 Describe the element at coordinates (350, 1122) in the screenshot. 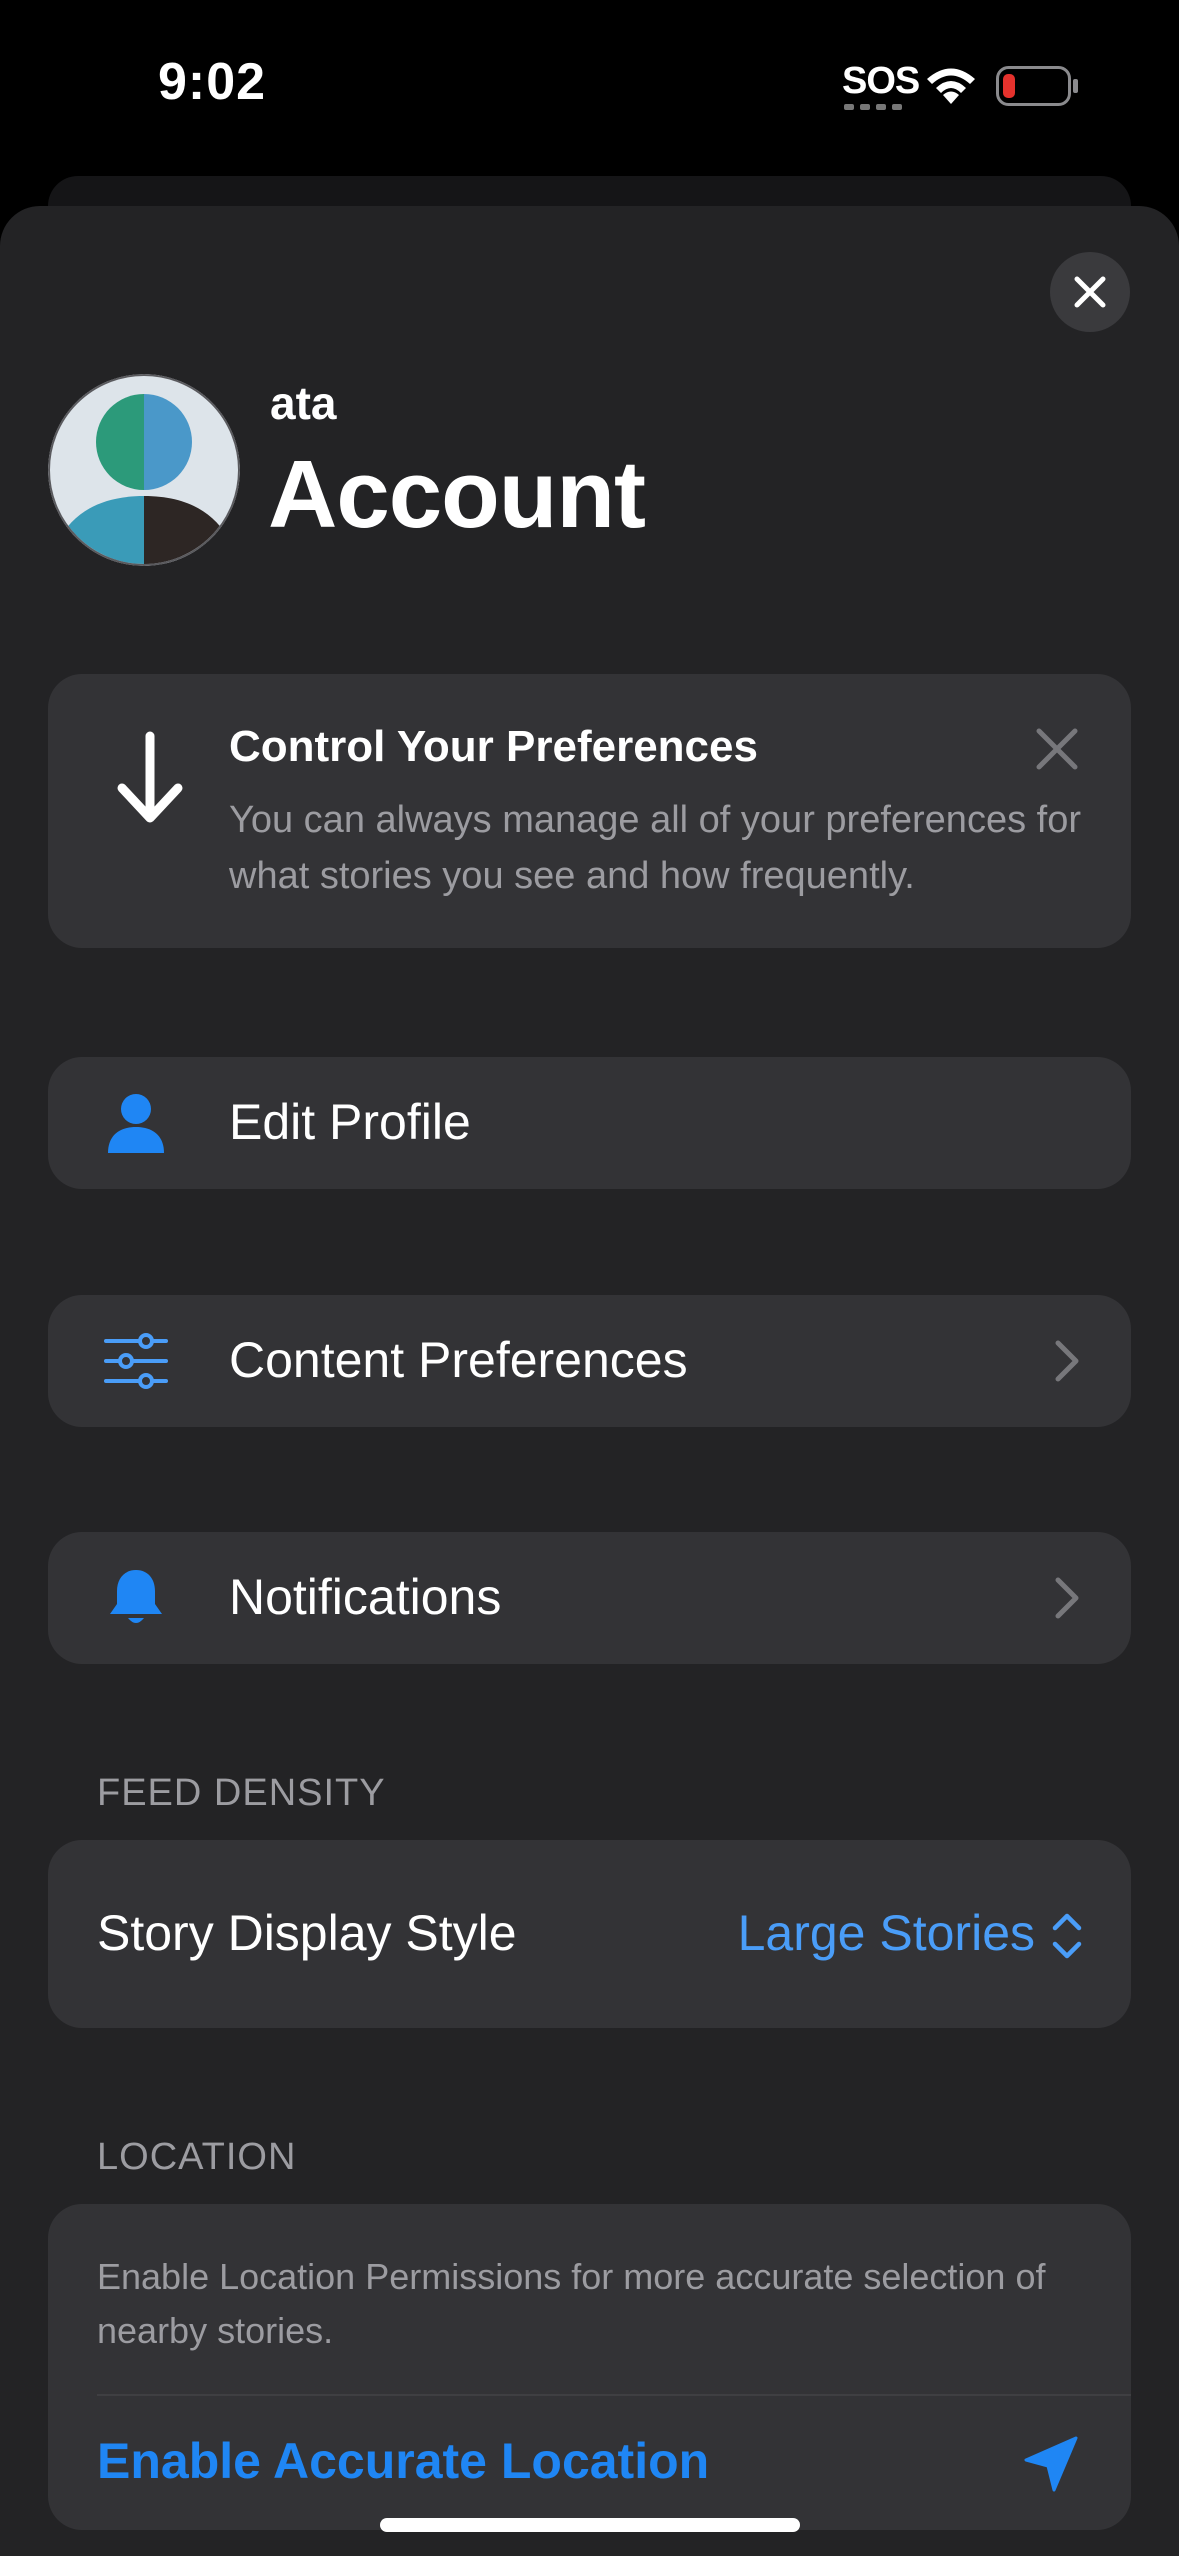

I see `edit-profile-label: Edit Profile` at that location.